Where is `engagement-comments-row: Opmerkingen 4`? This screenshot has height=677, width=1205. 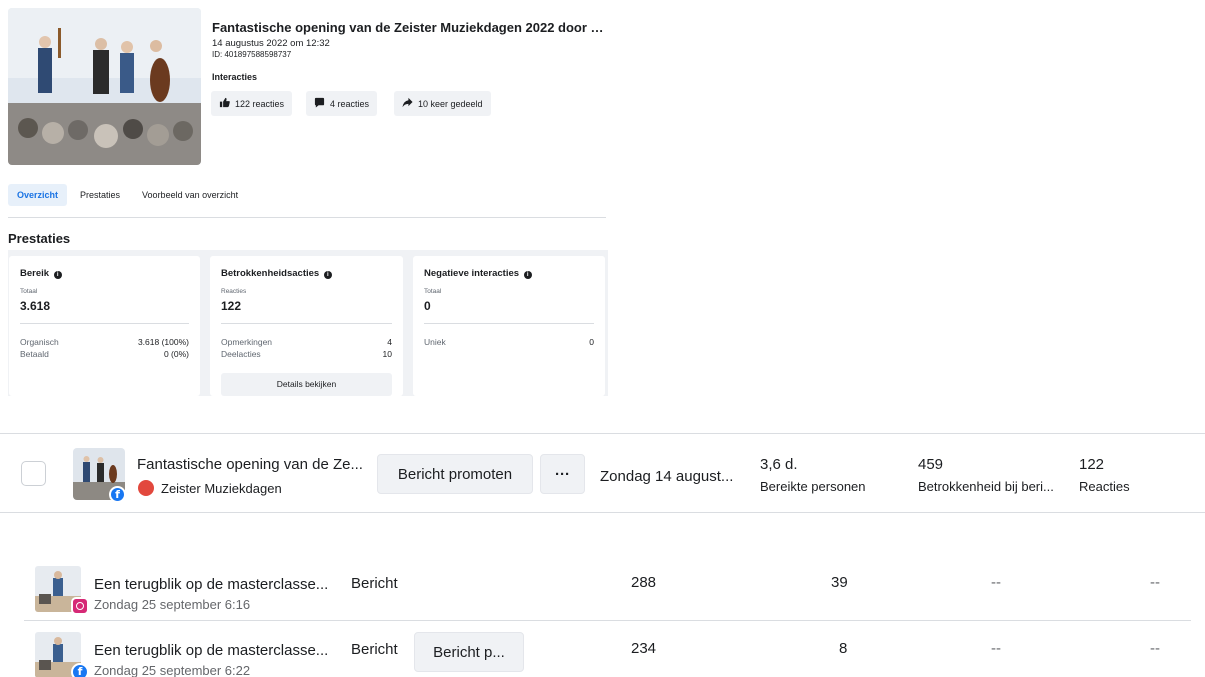 engagement-comments-row: Opmerkingen 4 is located at coordinates (306, 342).